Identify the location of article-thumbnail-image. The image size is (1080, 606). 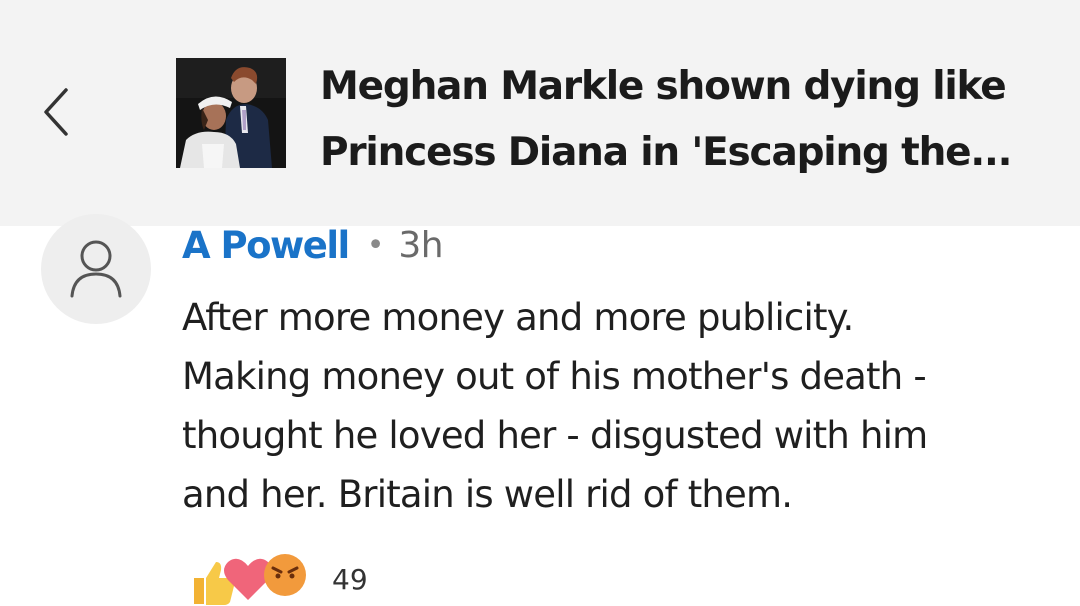
(231, 113).